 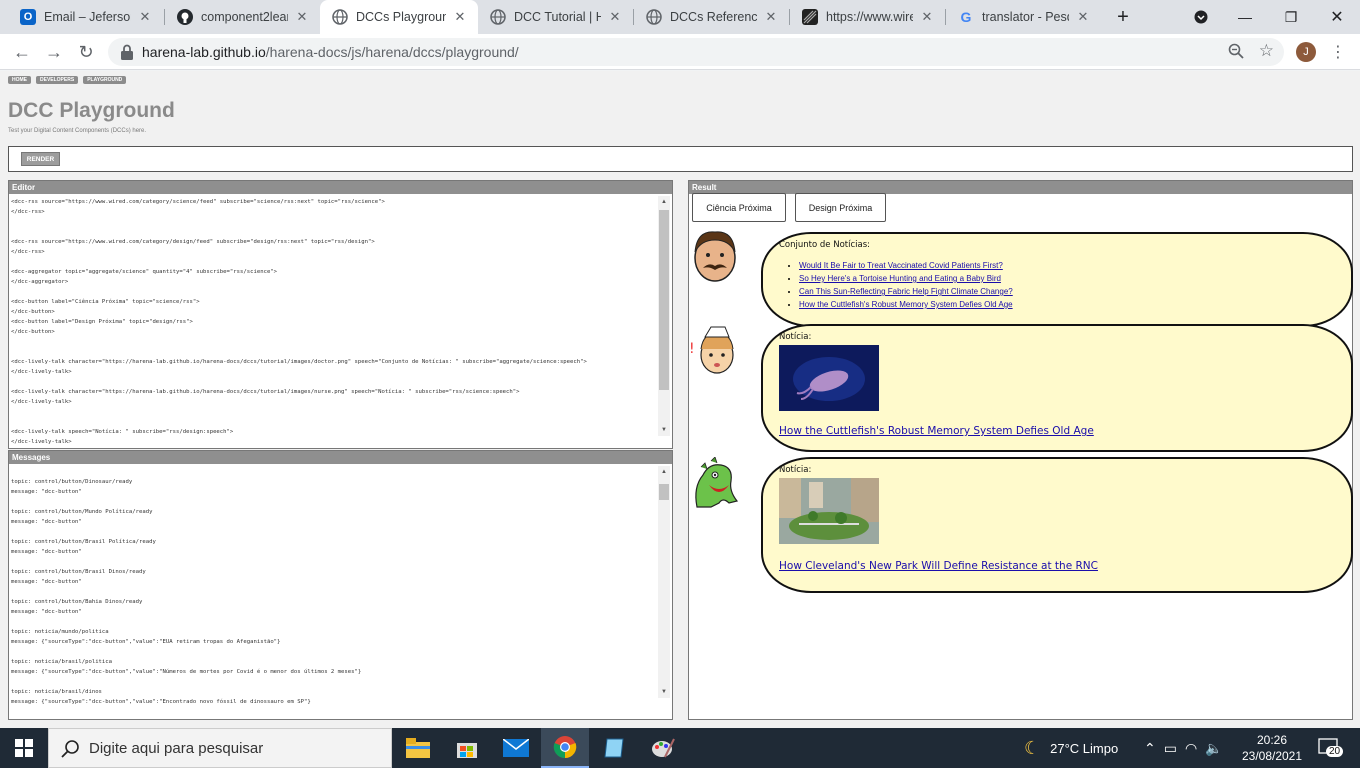 What do you see at coordinates (418, 748) in the screenshot?
I see `file-explorer-icon` at bounding box center [418, 748].